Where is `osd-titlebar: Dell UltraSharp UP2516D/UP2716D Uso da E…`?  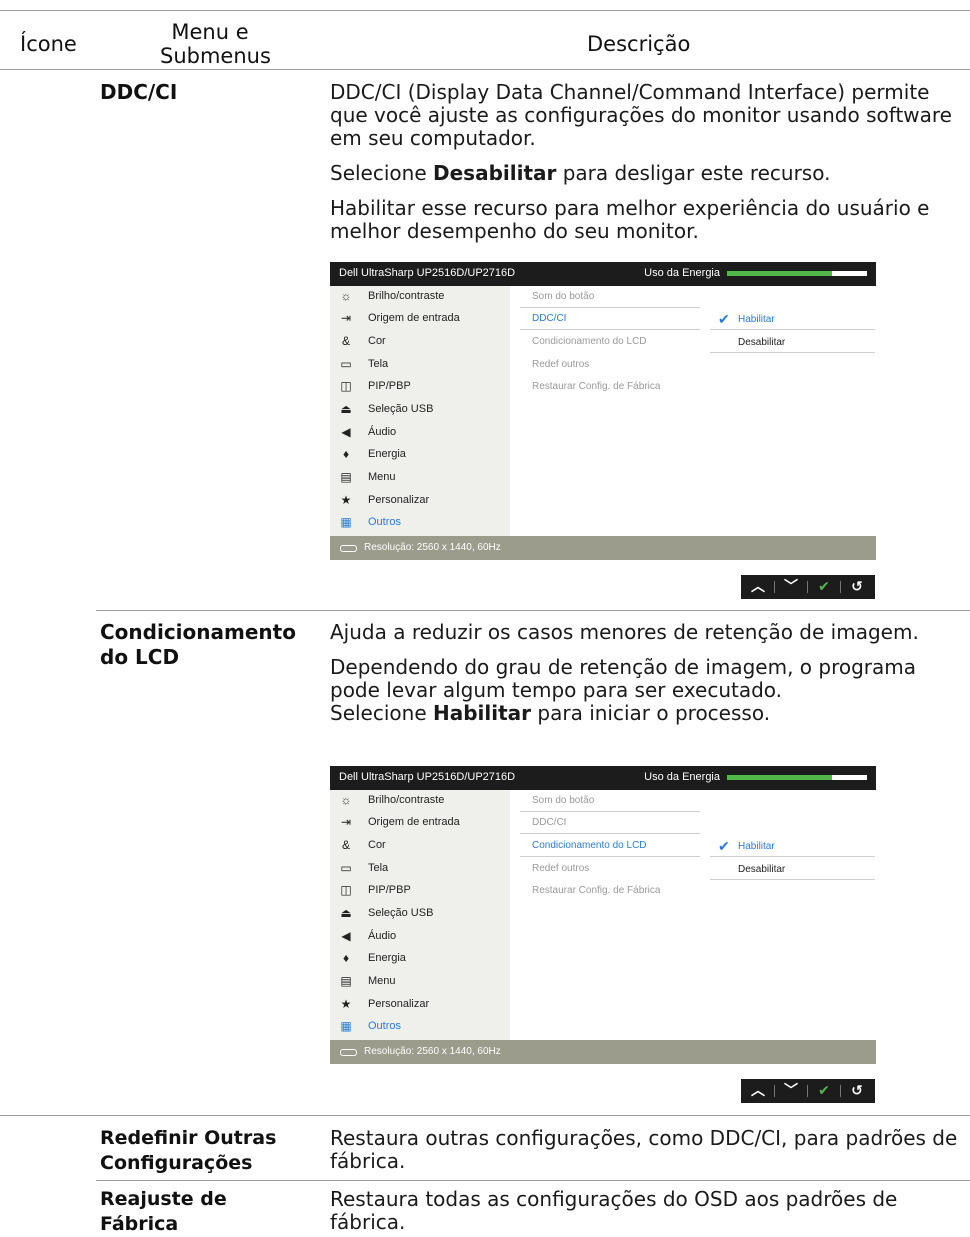
osd-titlebar: Dell UltraSharp UP2516D/UP2716D Uso da E… is located at coordinates (603, 778).